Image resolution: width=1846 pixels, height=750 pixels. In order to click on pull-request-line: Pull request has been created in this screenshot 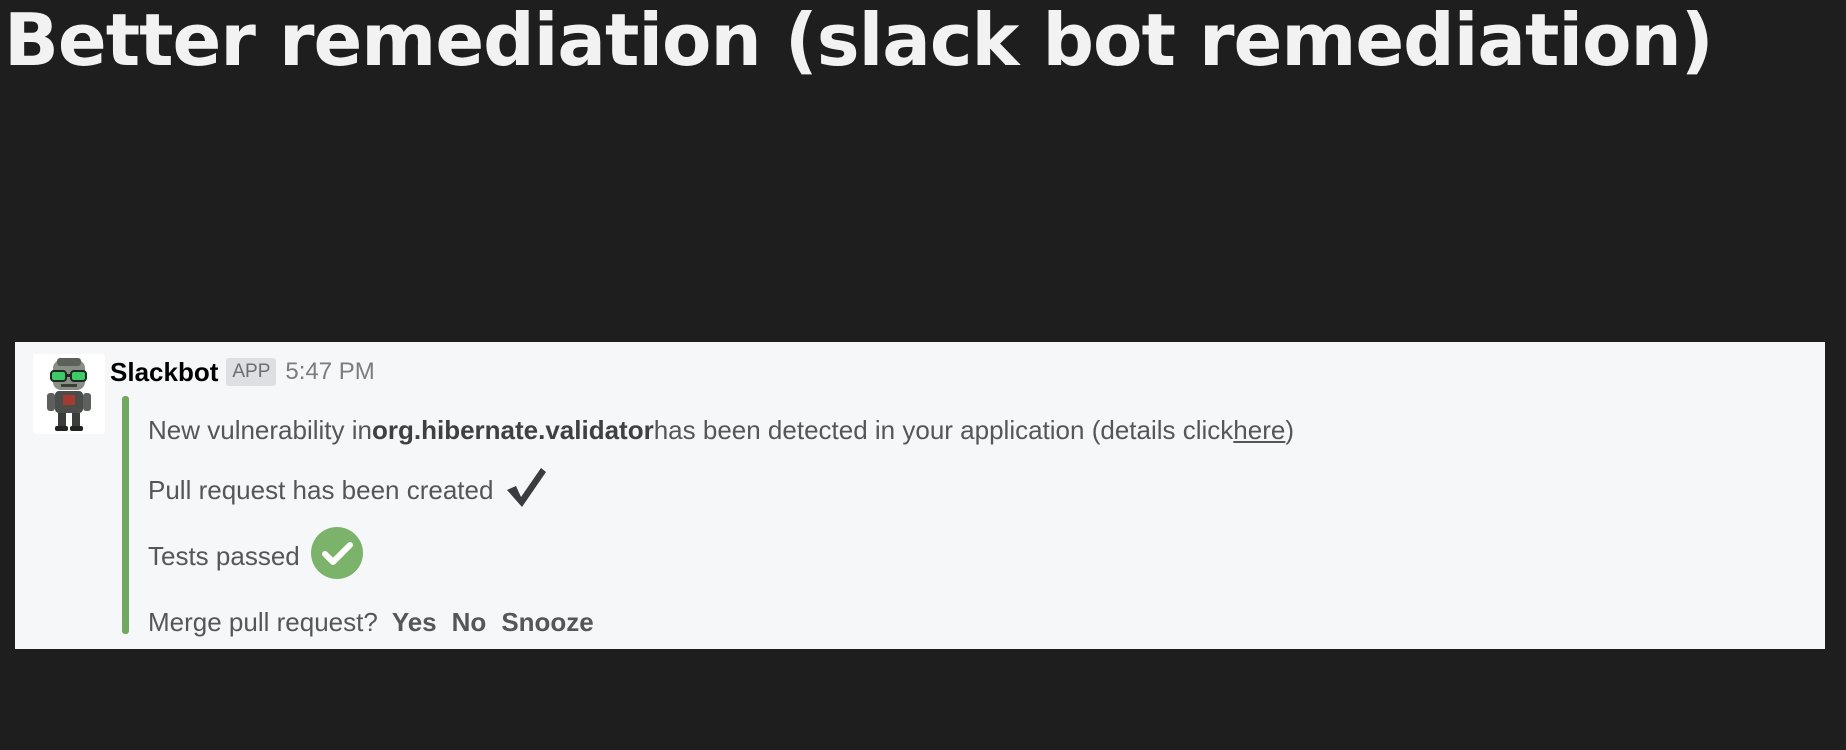, I will do `click(348, 490)`.